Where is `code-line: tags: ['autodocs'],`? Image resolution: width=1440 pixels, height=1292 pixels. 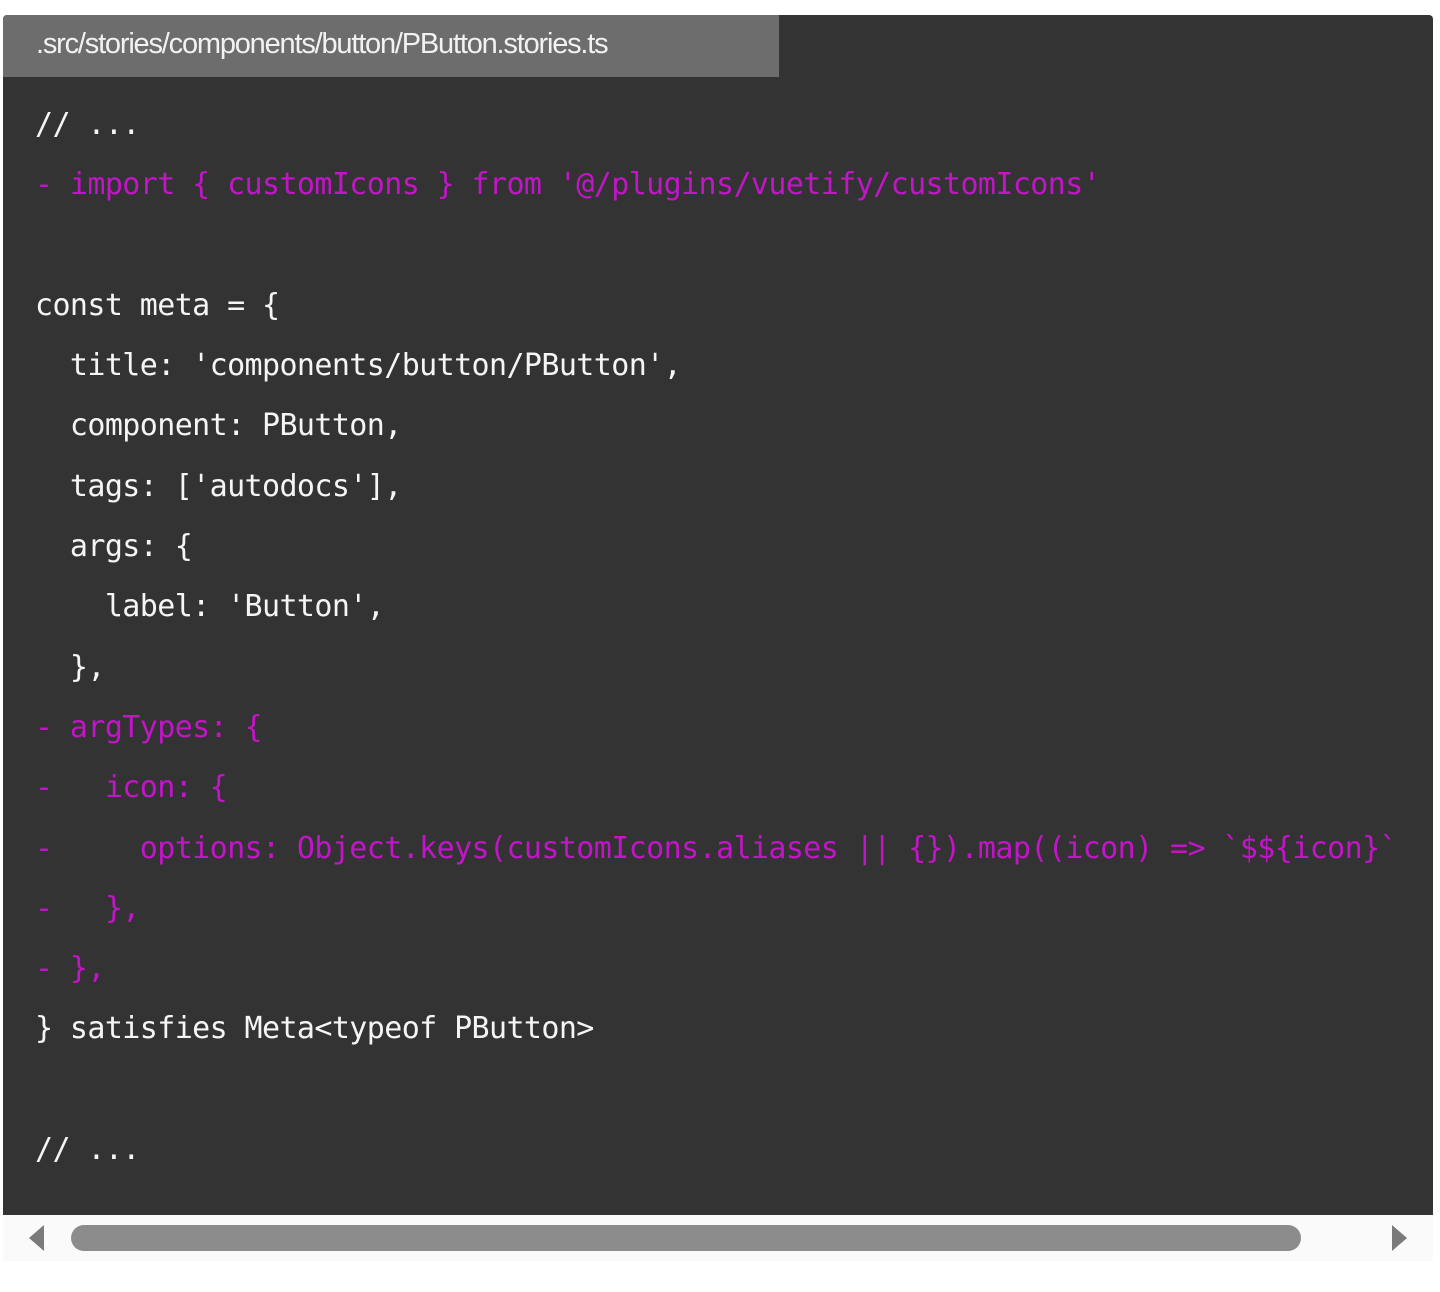
code-line: tags: ['autodocs'], is located at coordinates (218, 486).